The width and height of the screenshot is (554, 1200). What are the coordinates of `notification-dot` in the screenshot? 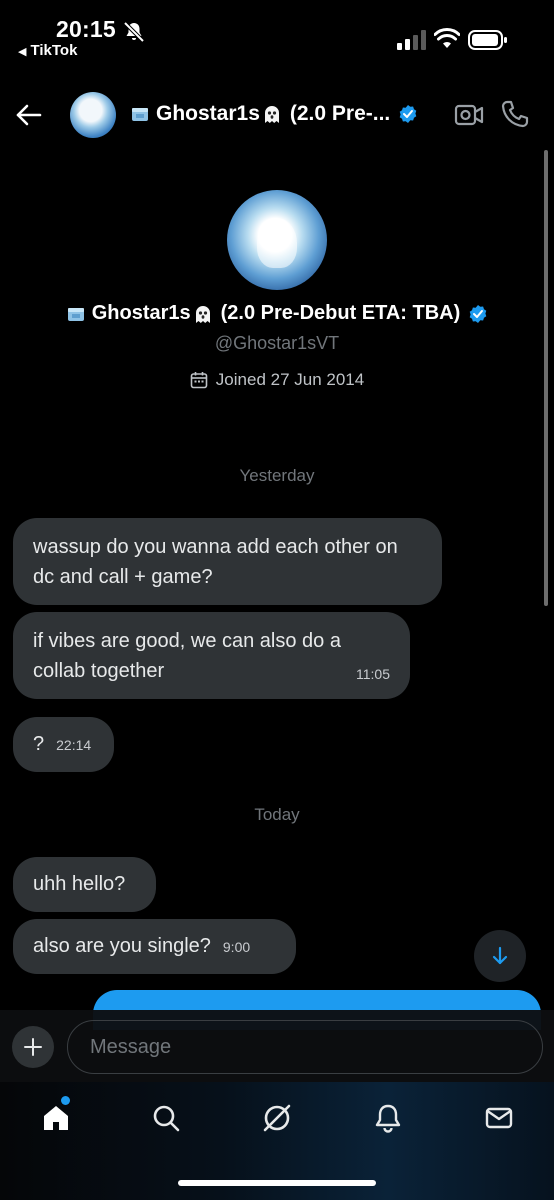 It's located at (65, 1100).